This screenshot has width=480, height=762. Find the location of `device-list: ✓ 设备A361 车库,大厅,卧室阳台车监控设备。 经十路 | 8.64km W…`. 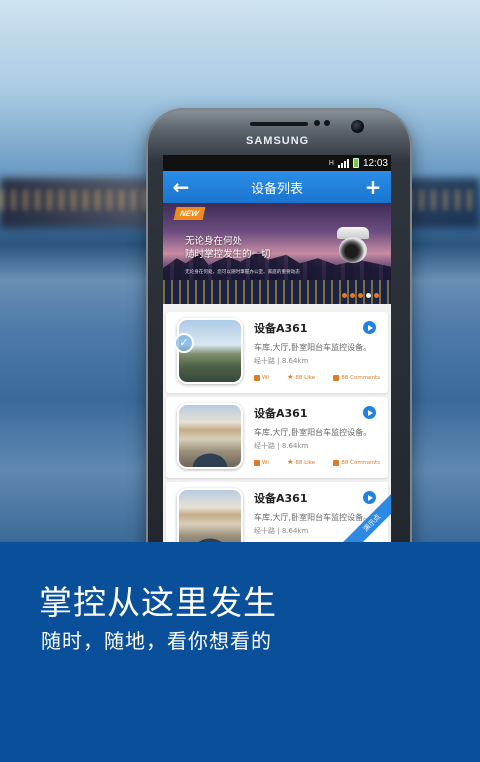

device-list: ✓ 设备A361 车库,大厅,卧室阳台车监控设备。 经十路 | 8.64km W… is located at coordinates (277, 423).